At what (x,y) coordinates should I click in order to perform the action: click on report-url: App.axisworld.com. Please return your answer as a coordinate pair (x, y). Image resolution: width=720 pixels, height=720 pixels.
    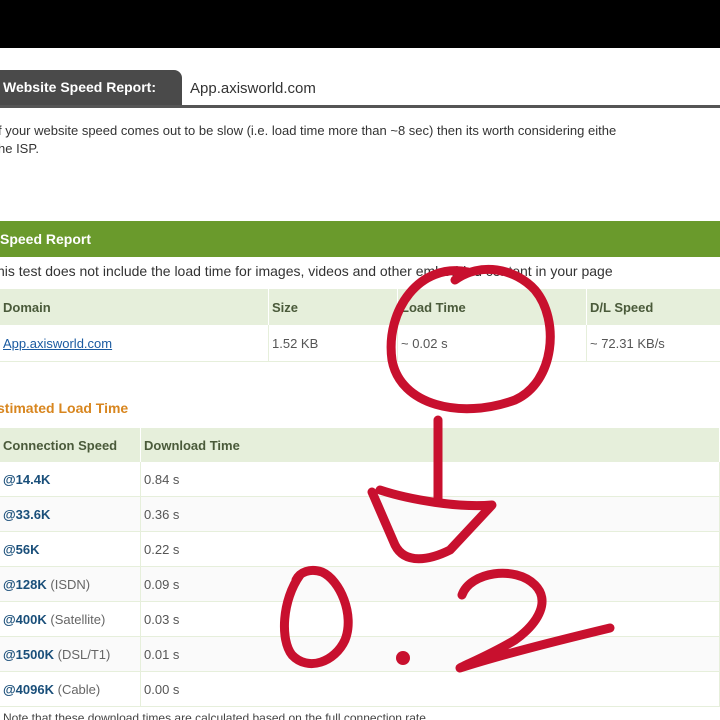
    Looking at the image, I should click on (253, 88).